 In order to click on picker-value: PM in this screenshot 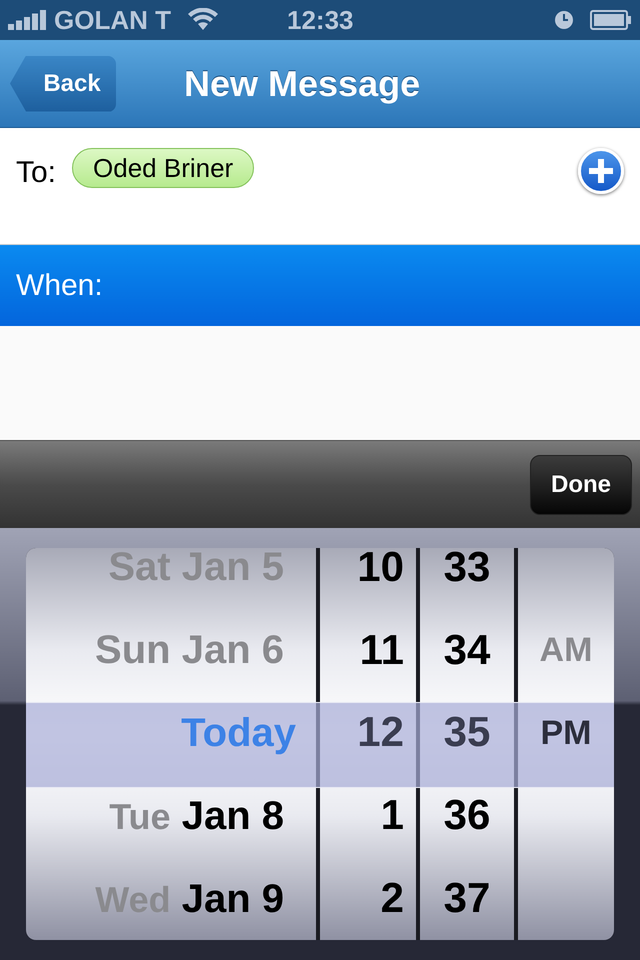, I will do `click(566, 733)`.